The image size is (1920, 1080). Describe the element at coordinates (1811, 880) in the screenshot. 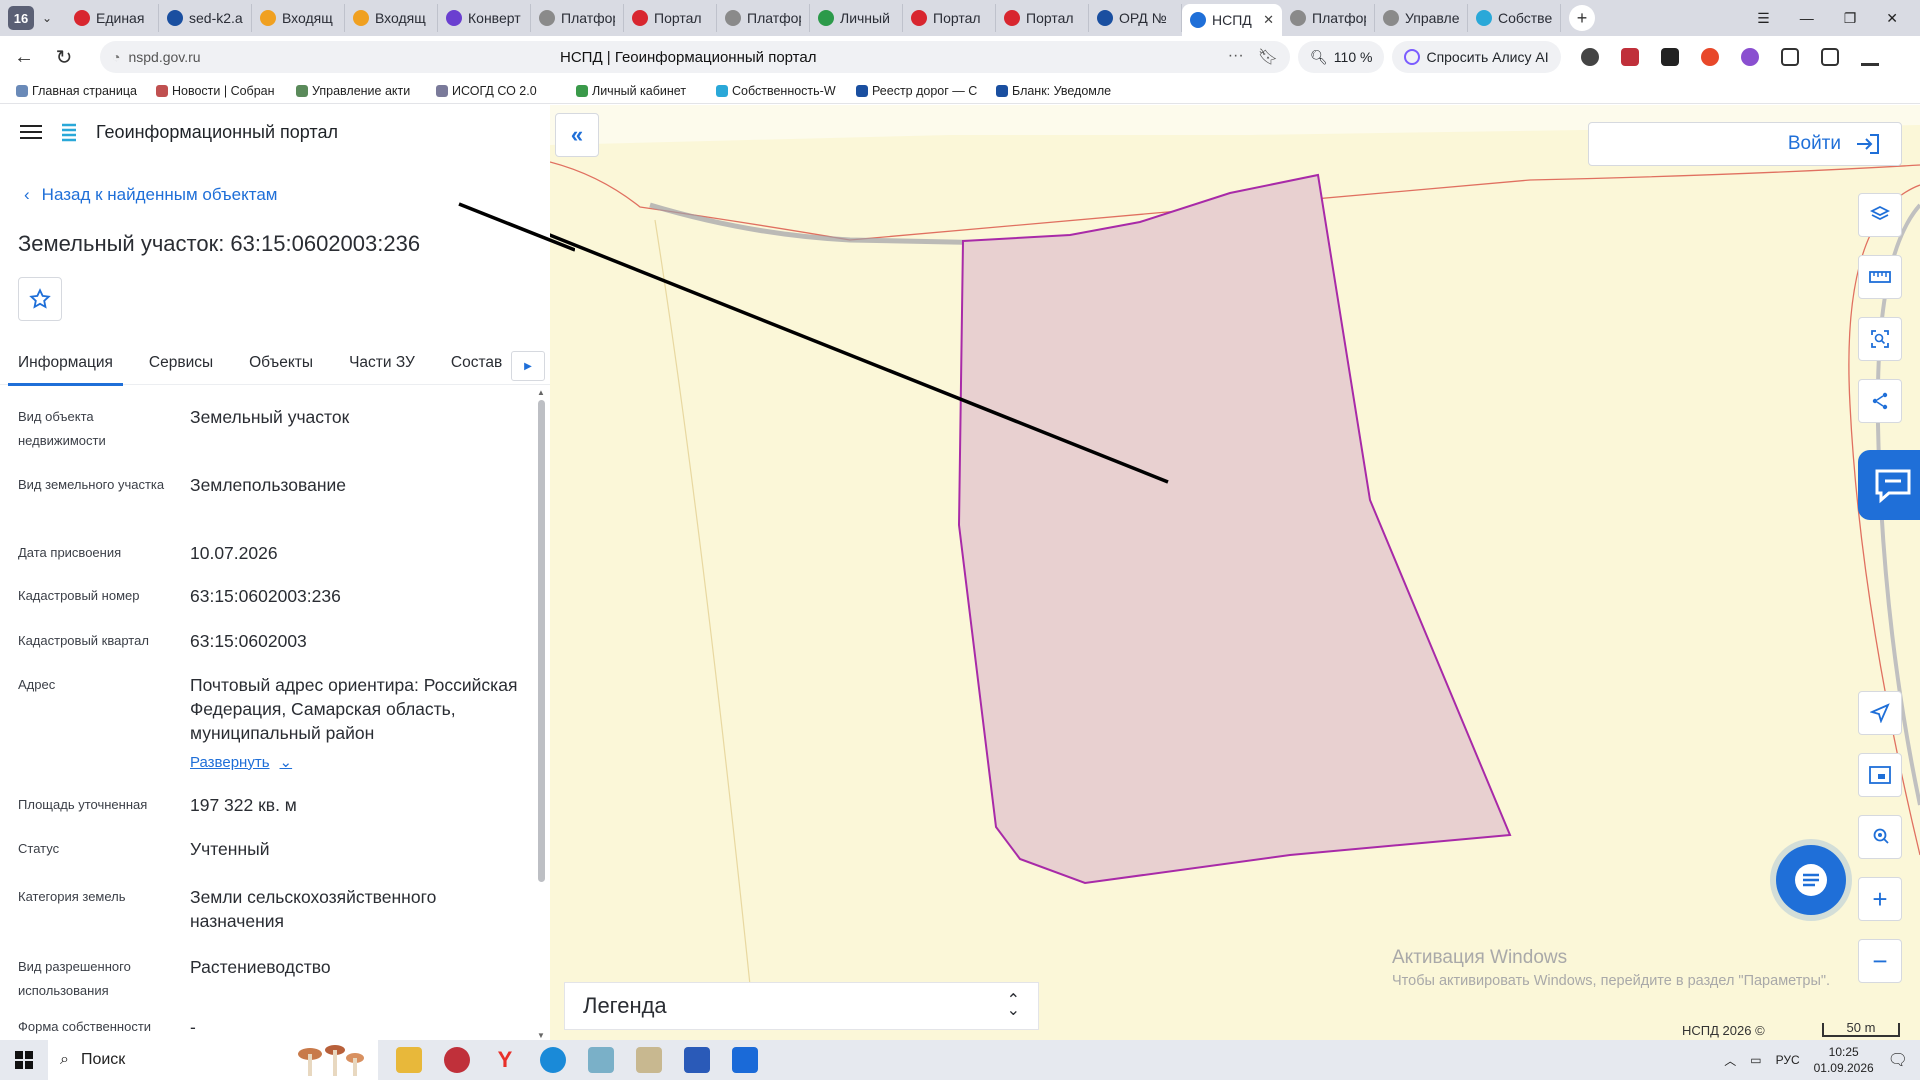

I see `chat-button` at that location.